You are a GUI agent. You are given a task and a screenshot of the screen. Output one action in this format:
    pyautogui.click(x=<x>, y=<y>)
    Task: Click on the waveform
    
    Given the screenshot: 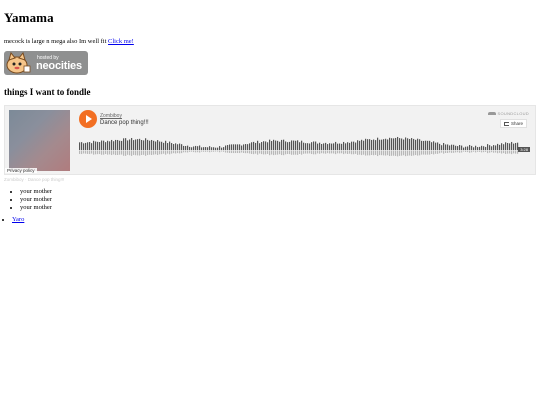 What is the action you would take?
    pyautogui.click(x=299, y=146)
    